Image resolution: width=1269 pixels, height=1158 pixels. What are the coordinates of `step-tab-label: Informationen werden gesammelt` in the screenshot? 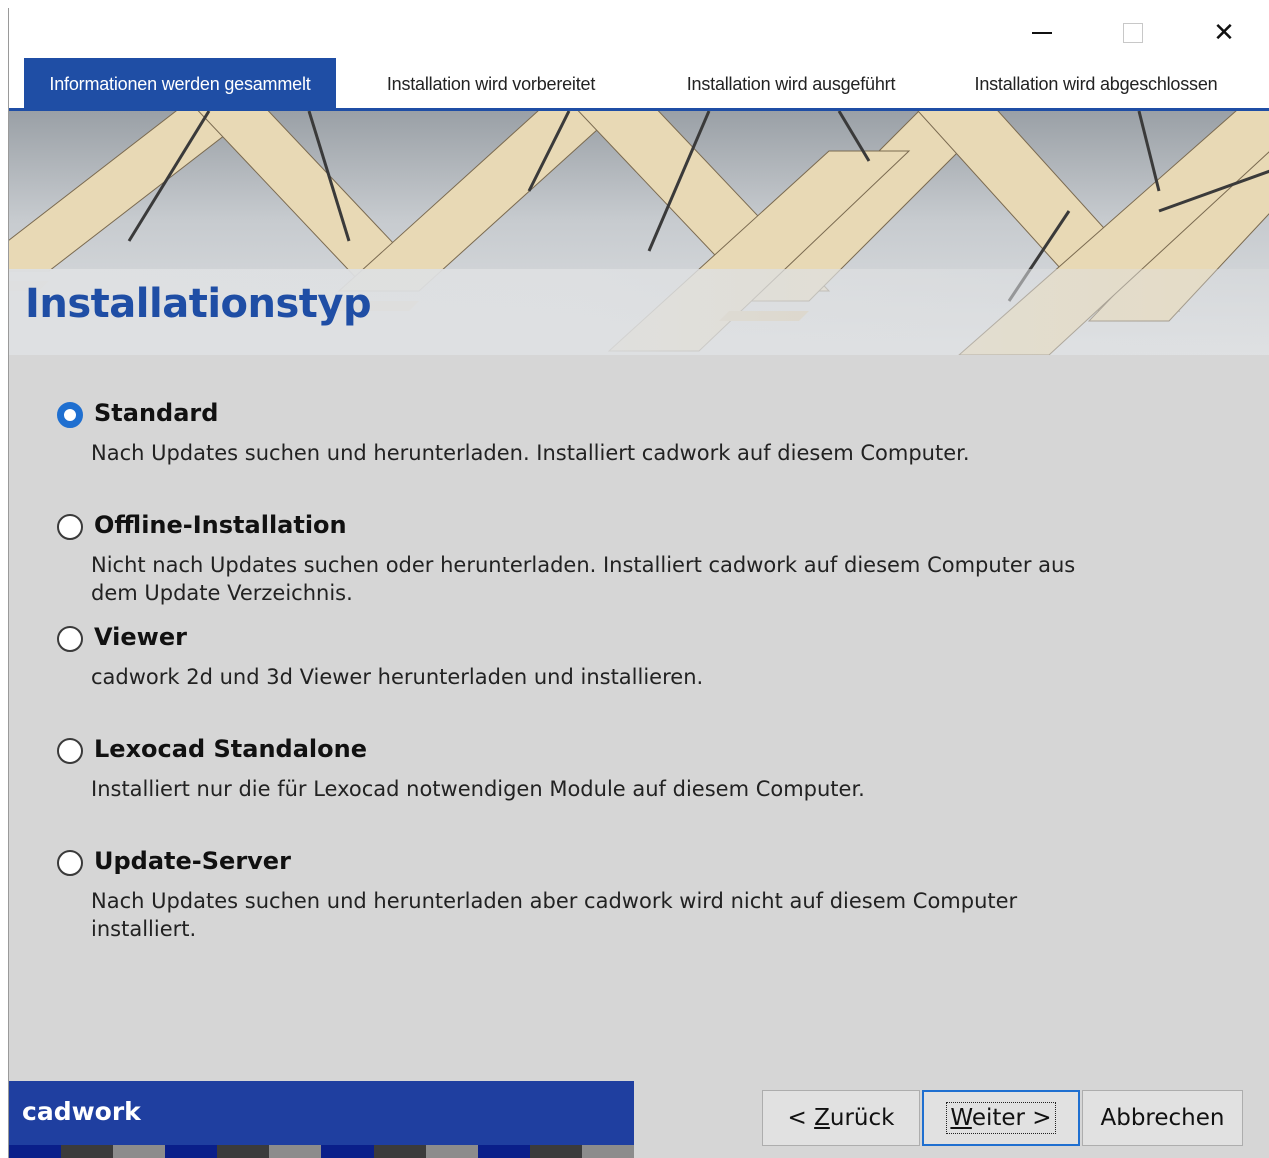 It's located at (180, 83).